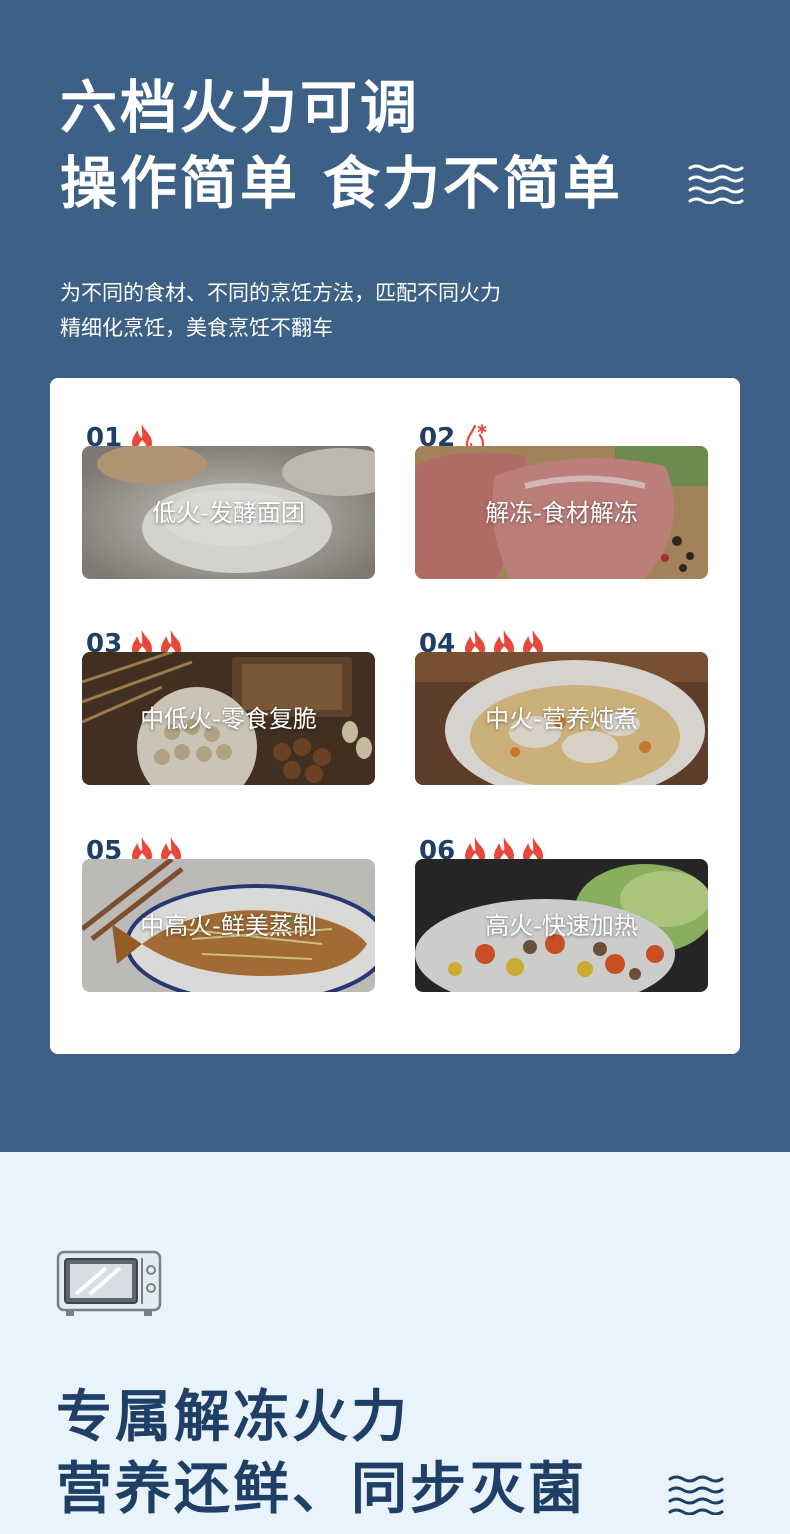 Image resolution: width=790 pixels, height=1534 pixels. I want to click on mode-image-dough: 低火-发酵面团, so click(228, 512).